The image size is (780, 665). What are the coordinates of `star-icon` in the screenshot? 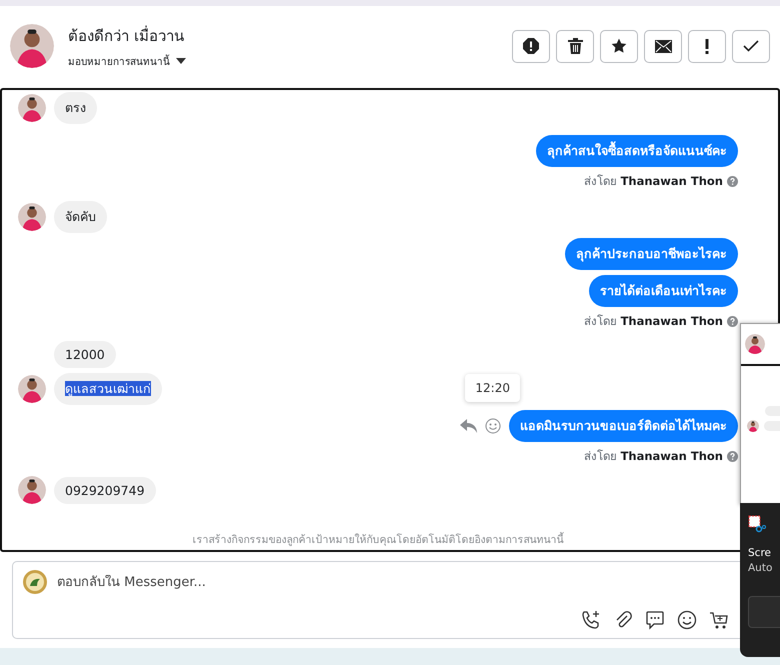 It's located at (619, 46).